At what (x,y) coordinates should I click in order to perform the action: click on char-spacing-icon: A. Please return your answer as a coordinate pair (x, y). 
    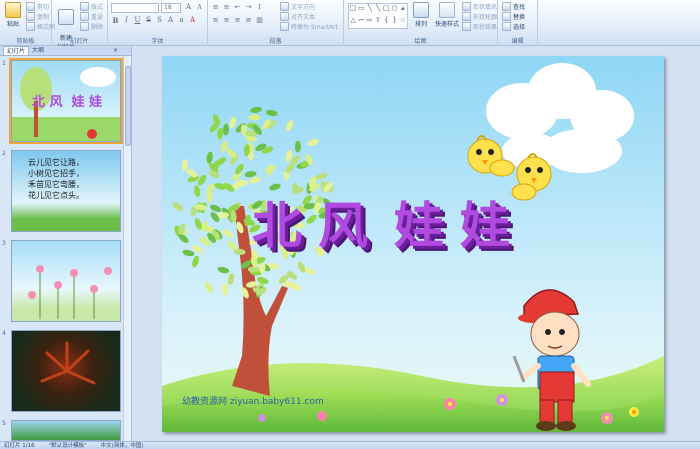
    Looking at the image, I should click on (170, 20).